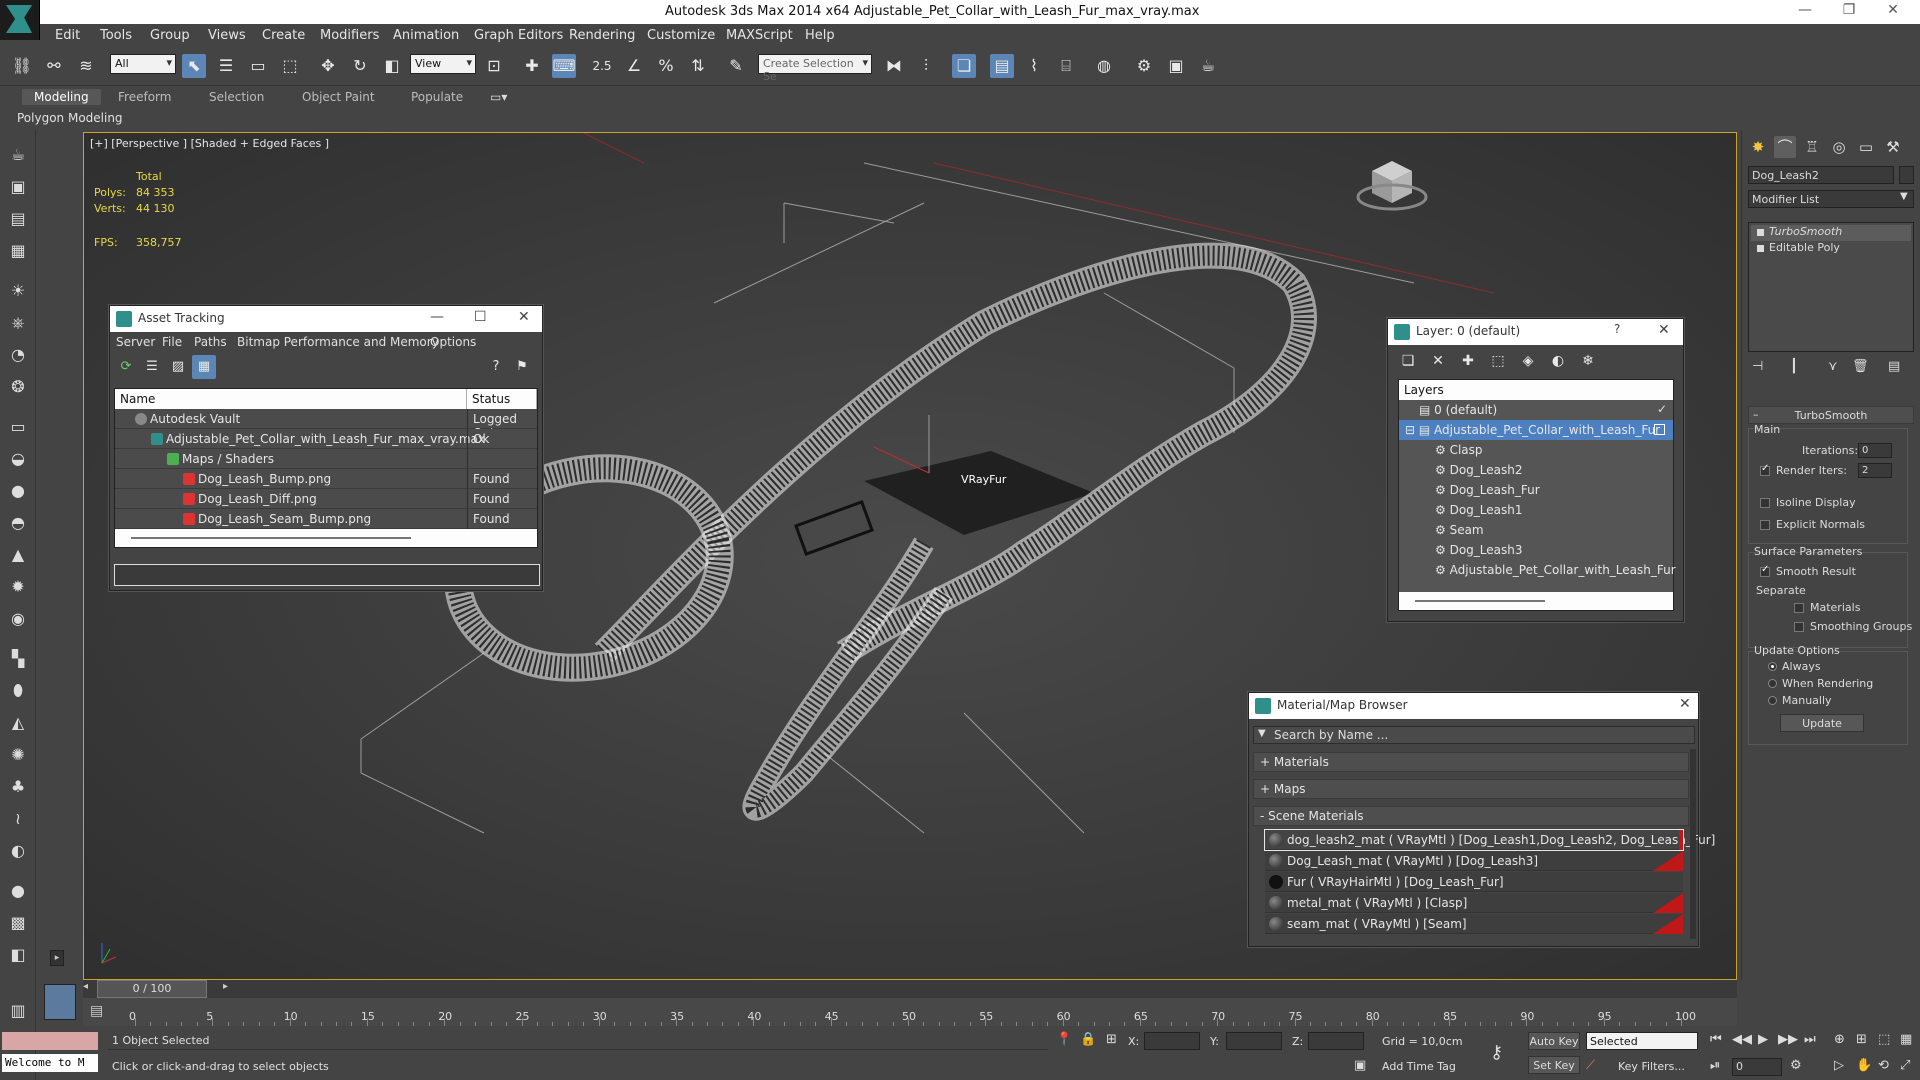 The width and height of the screenshot is (1920, 1080). What do you see at coordinates (820, 35) in the screenshot?
I see `menu-help: Help` at bounding box center [820, 35].